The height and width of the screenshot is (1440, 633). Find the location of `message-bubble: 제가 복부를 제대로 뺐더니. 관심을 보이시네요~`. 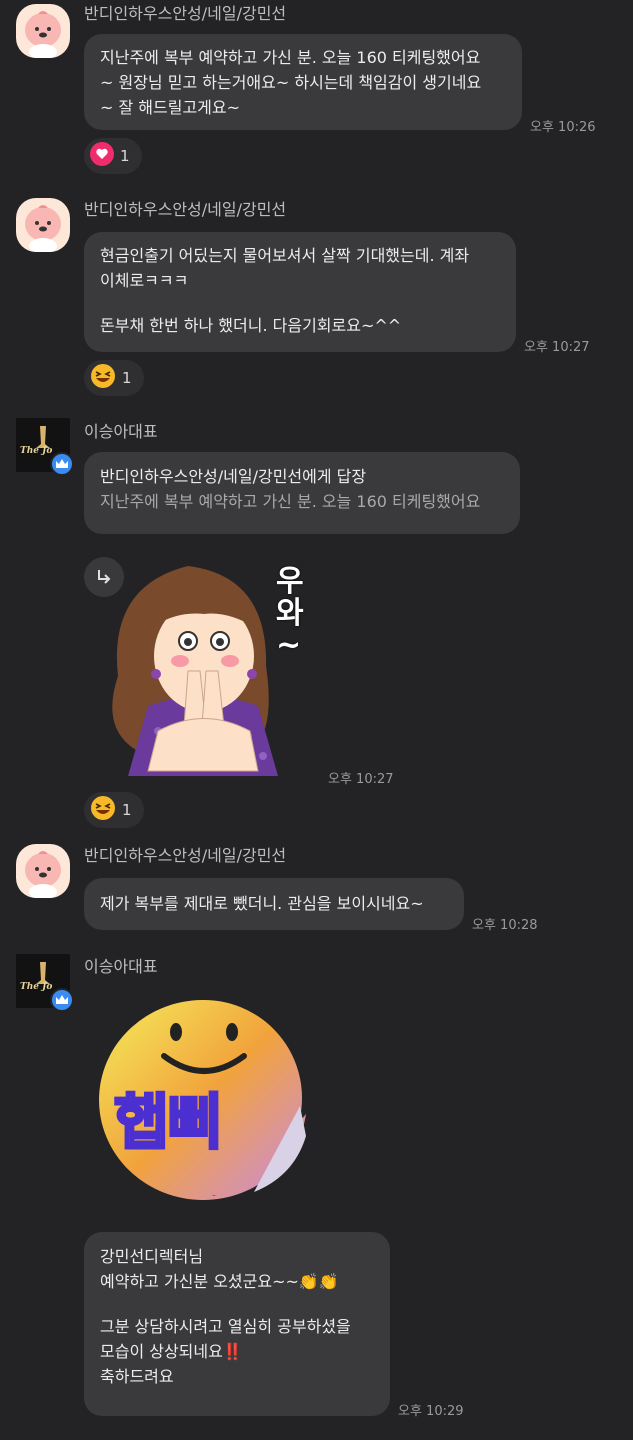

message-bubble: 제가 복부를 제대로 뺐더니. 관심을 보이시네요~ is located at coordinates (274, 904).